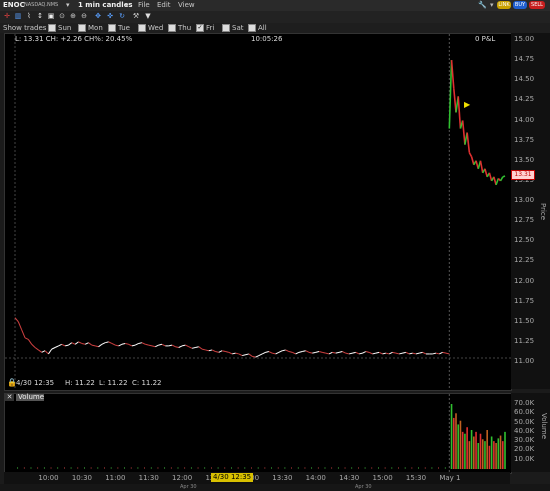 This screenshot has width=550, height=491. I want to click on trade-marker-icon: ▶, so click(467, 104).